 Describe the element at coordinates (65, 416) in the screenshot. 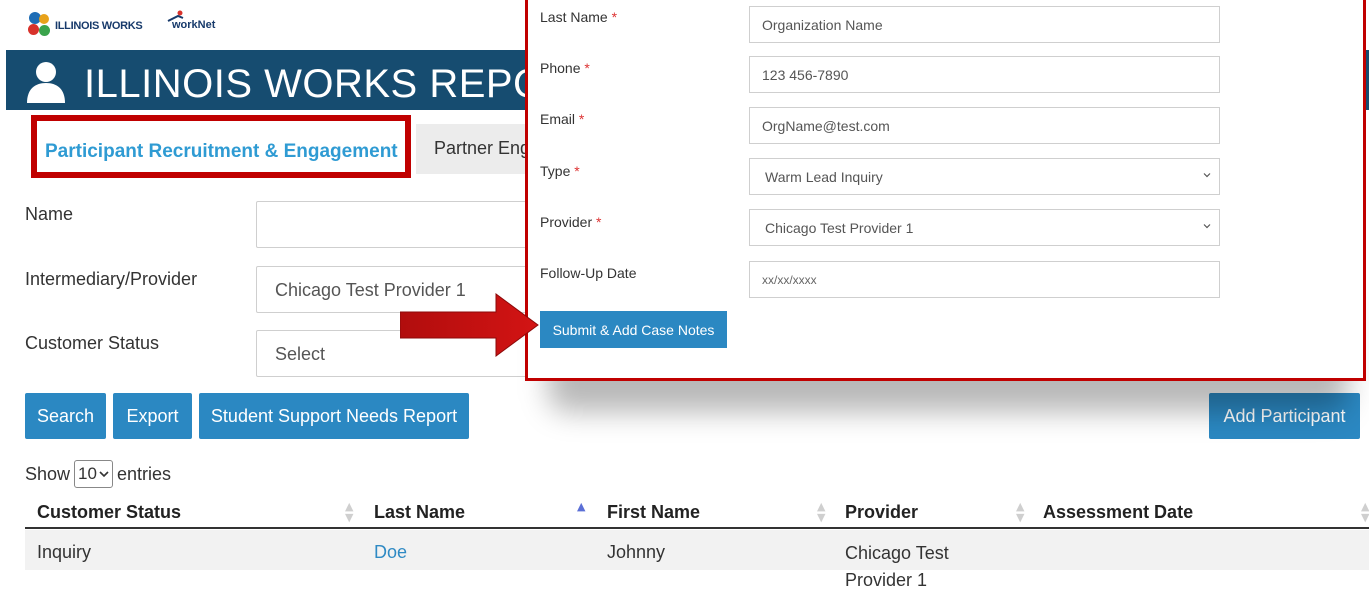

I see `search-button: Search` at that location.